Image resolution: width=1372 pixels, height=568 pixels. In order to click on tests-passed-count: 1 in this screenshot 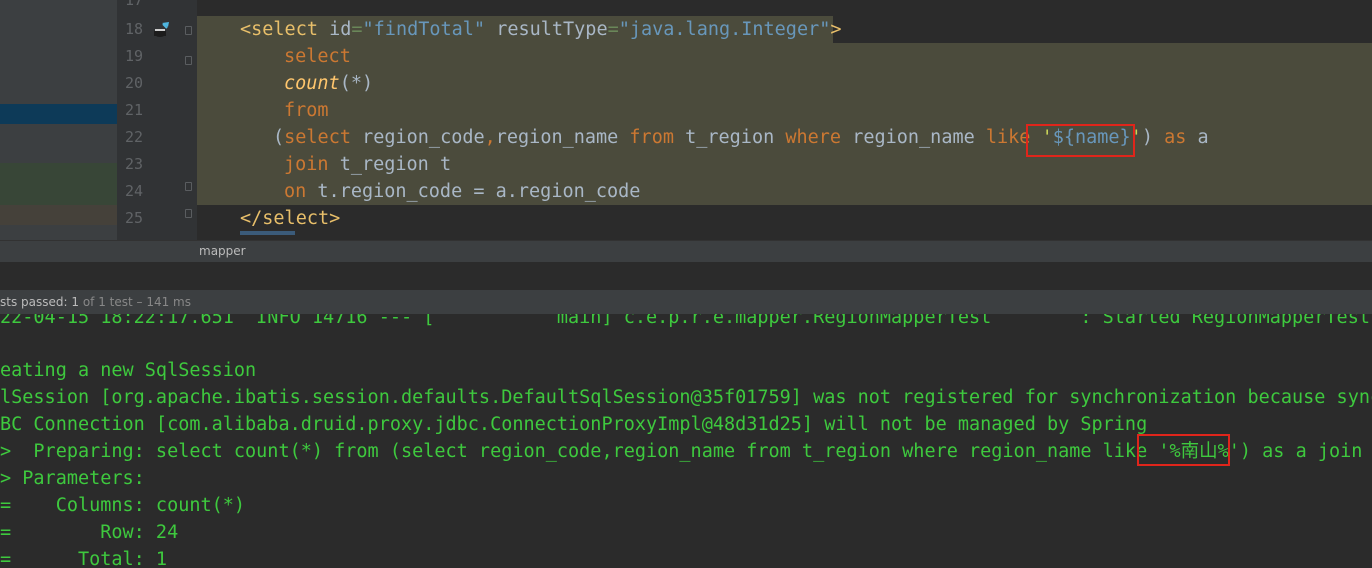, I will do `click(75, 302)`.